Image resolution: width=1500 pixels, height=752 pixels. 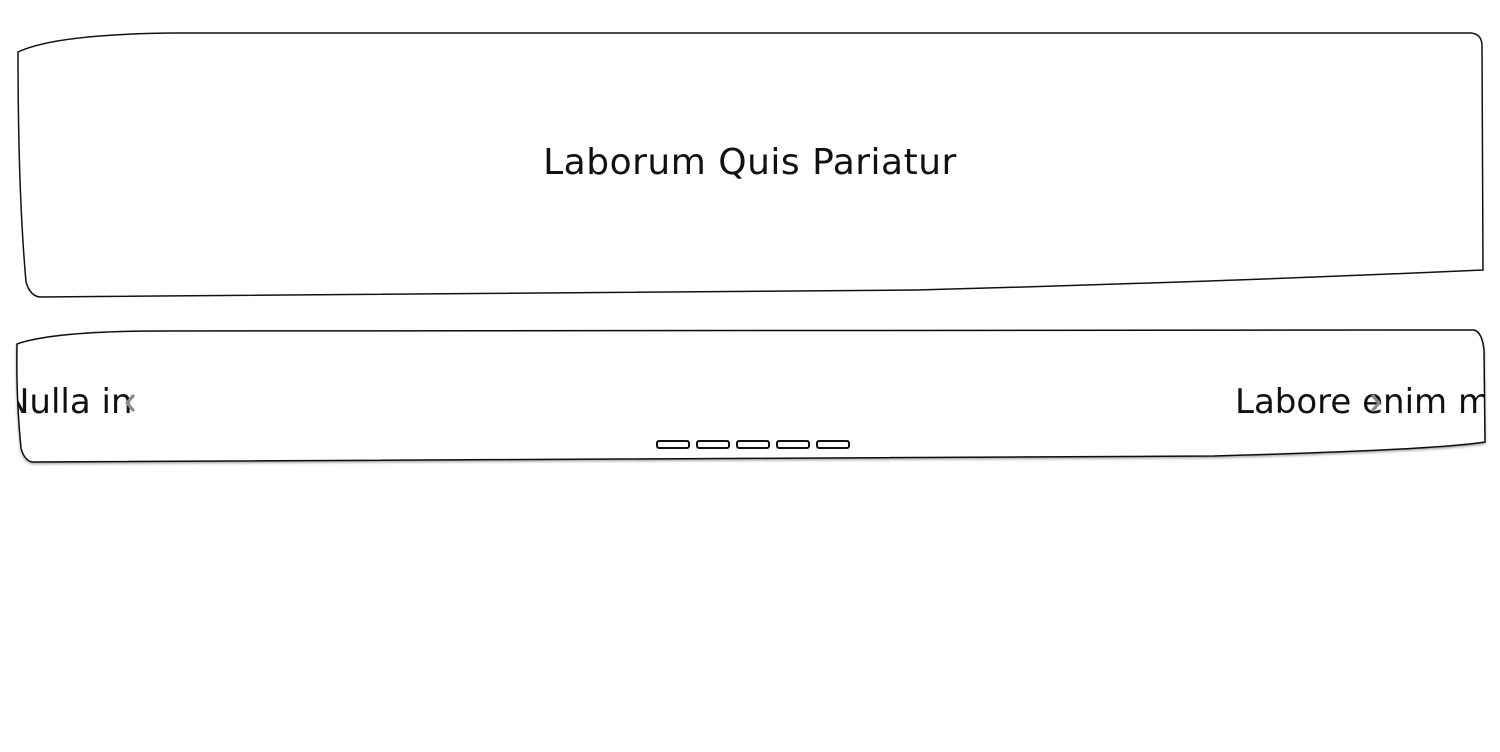 I want to click on slide-next-text: Labore enim mo, so click(x=1359, y=402).